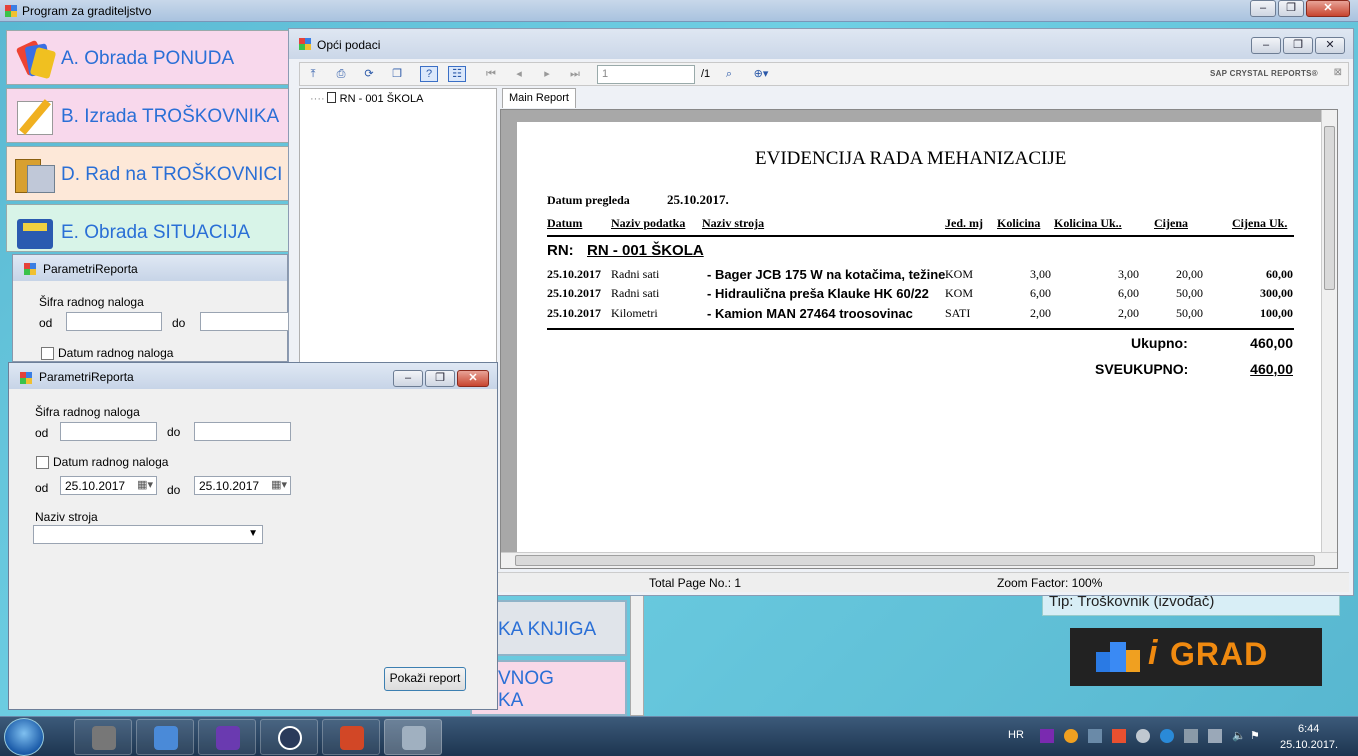 The image size is (1358, 756). Describe the element at coordinates (1338, 72) in the screenshot. I see `close-tab-icon: ⊠` at that location.